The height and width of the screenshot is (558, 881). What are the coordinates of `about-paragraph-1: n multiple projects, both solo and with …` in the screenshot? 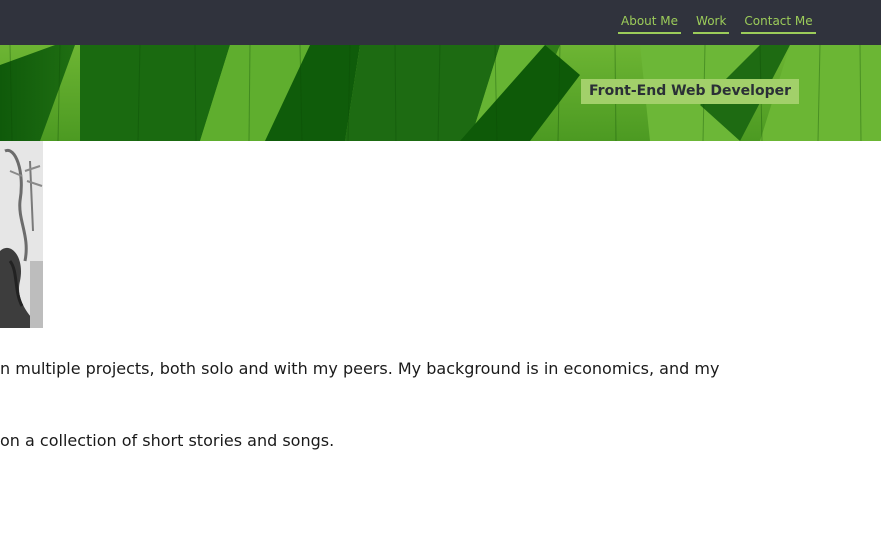 It's located at (359, 369).